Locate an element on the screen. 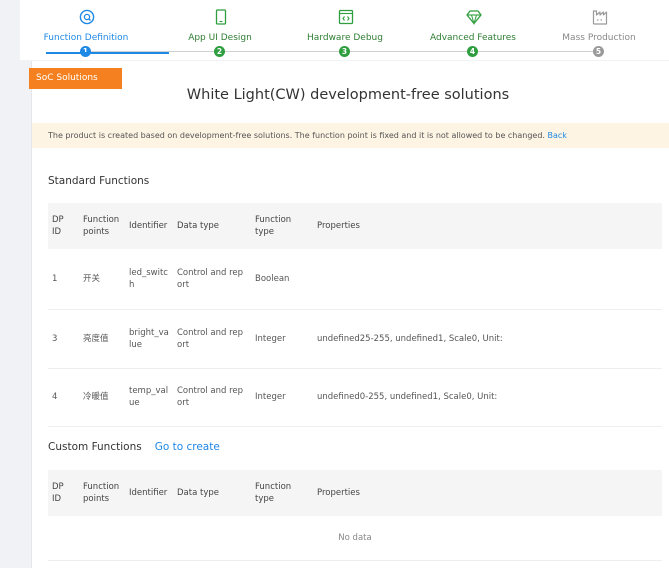 This screenshot has height=568, width=669. step-label: Mass Production is located at coordinates (599, 38).